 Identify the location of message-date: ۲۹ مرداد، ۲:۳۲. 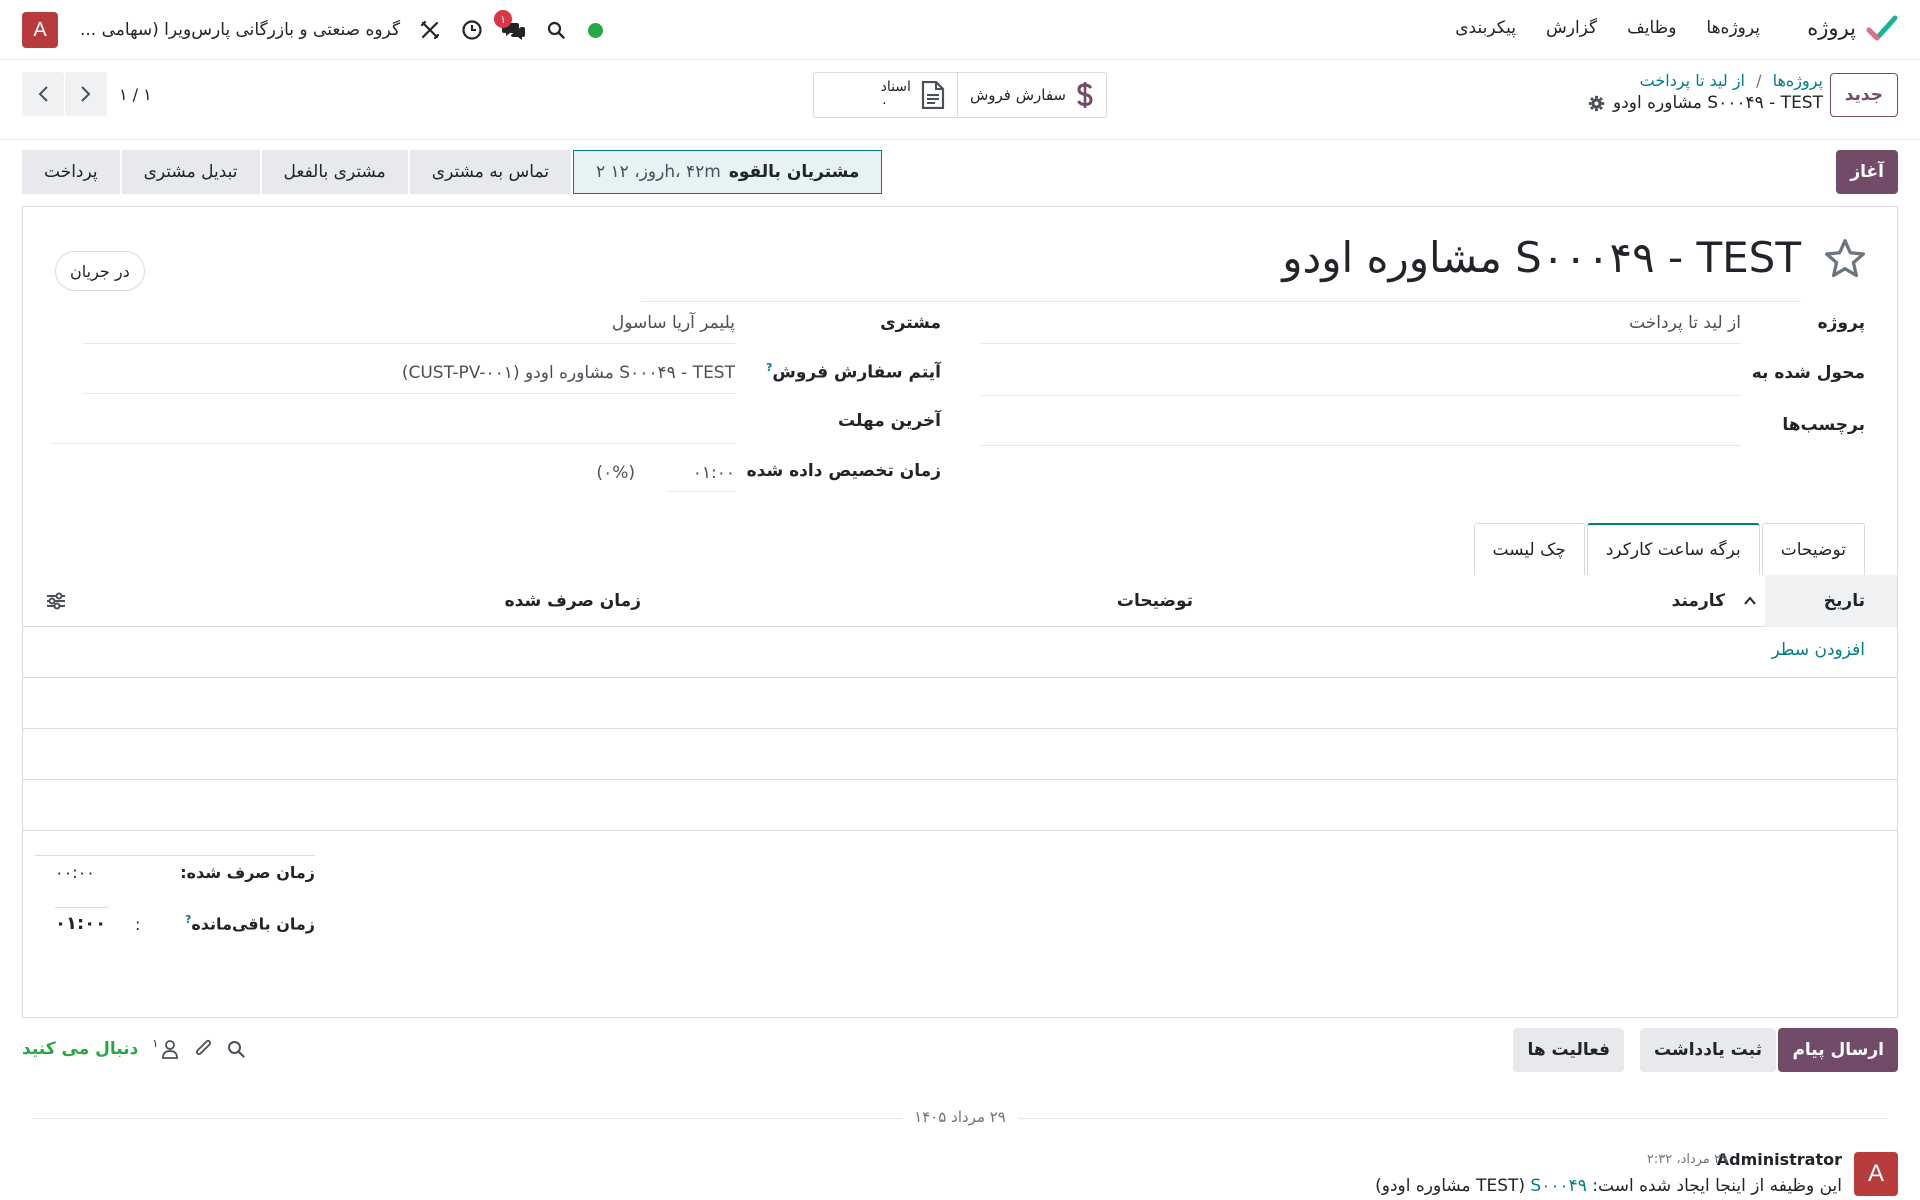
(1687, 1159).